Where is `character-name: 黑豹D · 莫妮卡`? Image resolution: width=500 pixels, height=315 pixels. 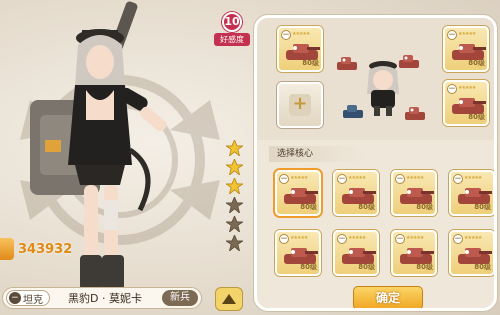
character-name: 黑豹D · 莫妮卡 is located at coordinates (105, 298).